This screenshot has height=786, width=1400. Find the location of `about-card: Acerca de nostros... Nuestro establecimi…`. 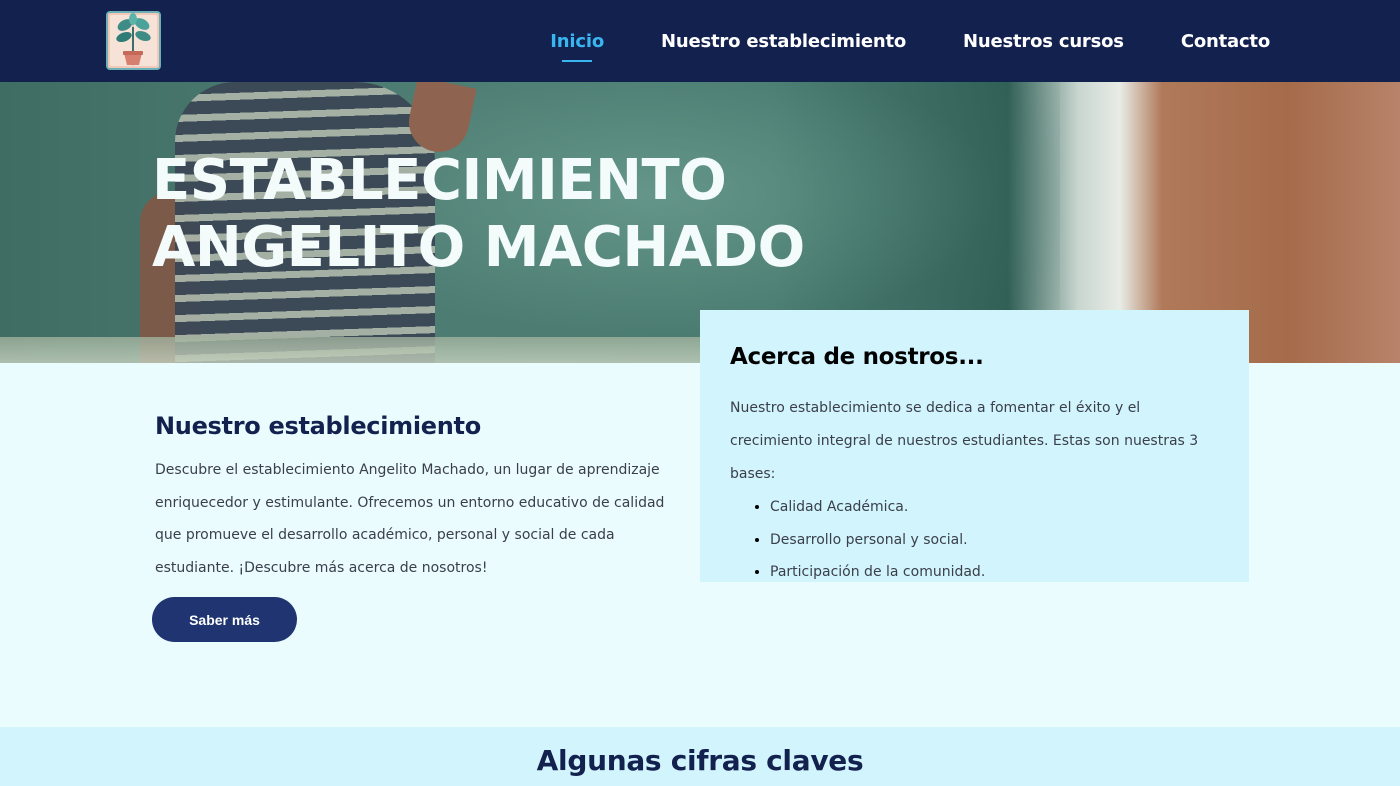

about-card: Acerca de nostros... Nuestro establecimi… is located at coordinates (974, 446).